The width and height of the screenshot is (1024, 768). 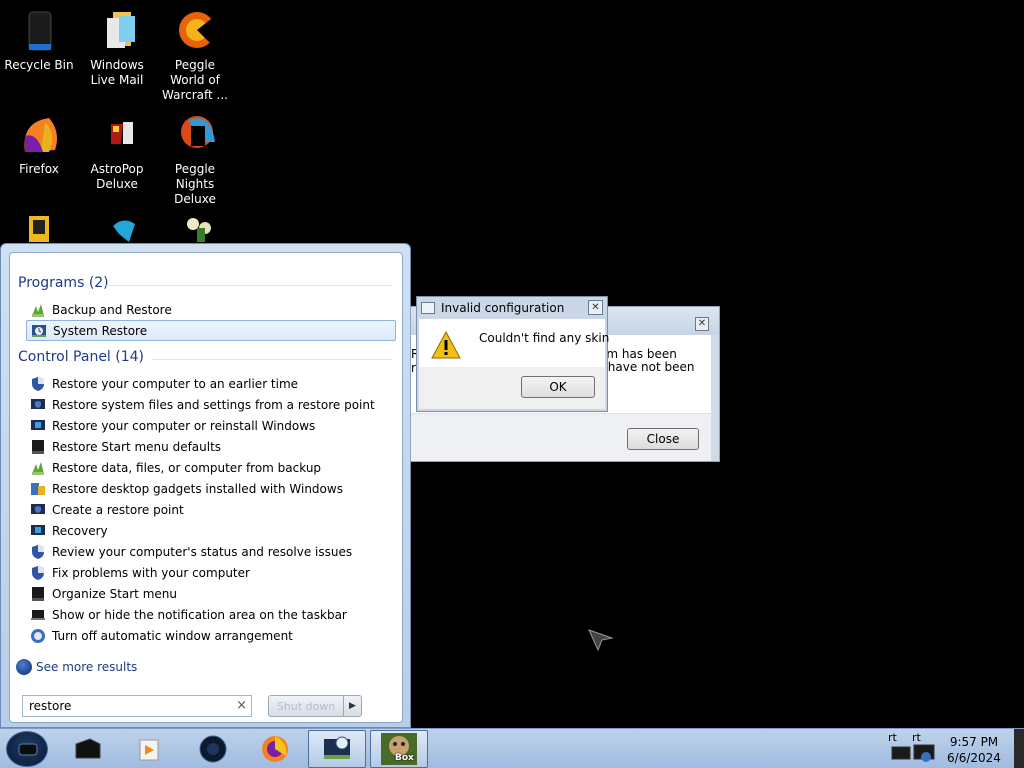 I want to click on taskbar-system-restore, so click(x=337, y=749).